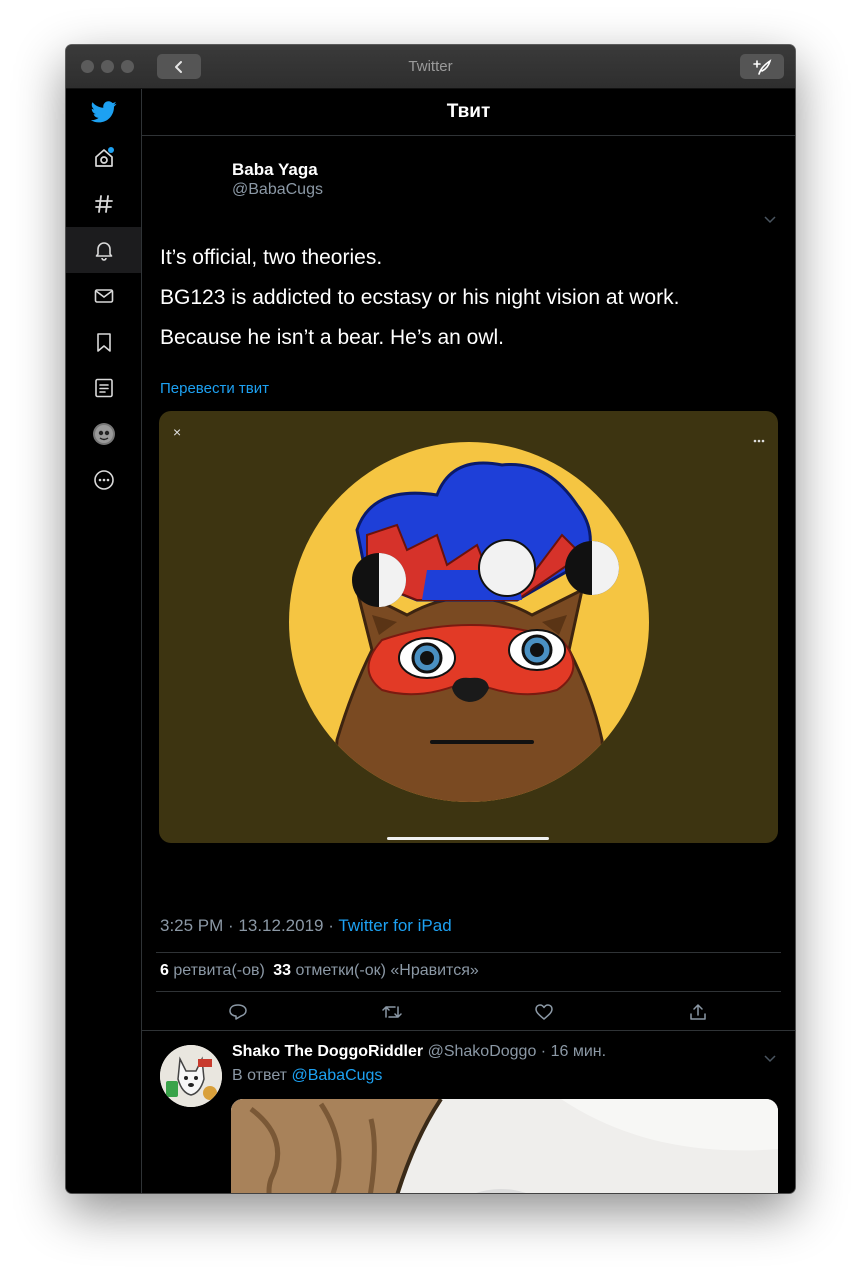 Image resolution: width=860 pixels, height=1280 pixels. I want to click on reply-time: · 16 мин., so click(573, 1051).